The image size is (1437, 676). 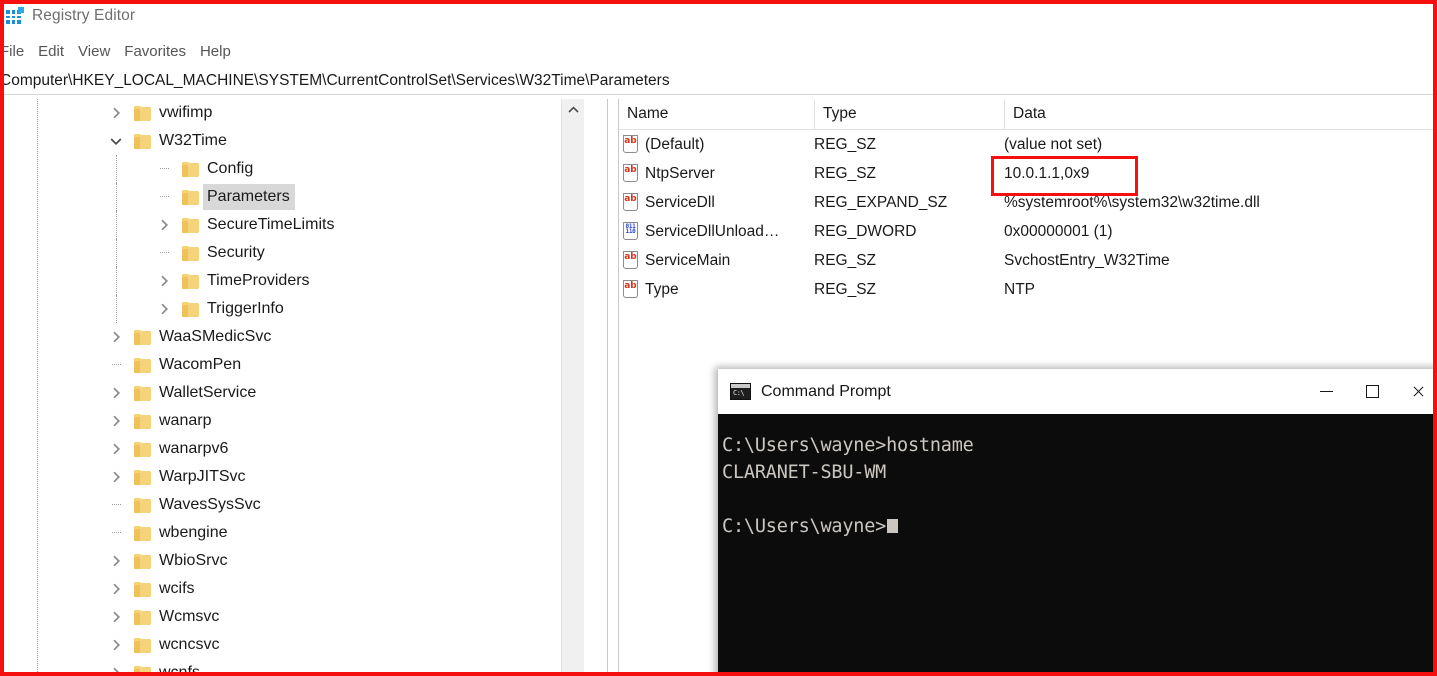 I want to click on menu-bar: File Edit View Favorites Help, so click(x=718, y=51).